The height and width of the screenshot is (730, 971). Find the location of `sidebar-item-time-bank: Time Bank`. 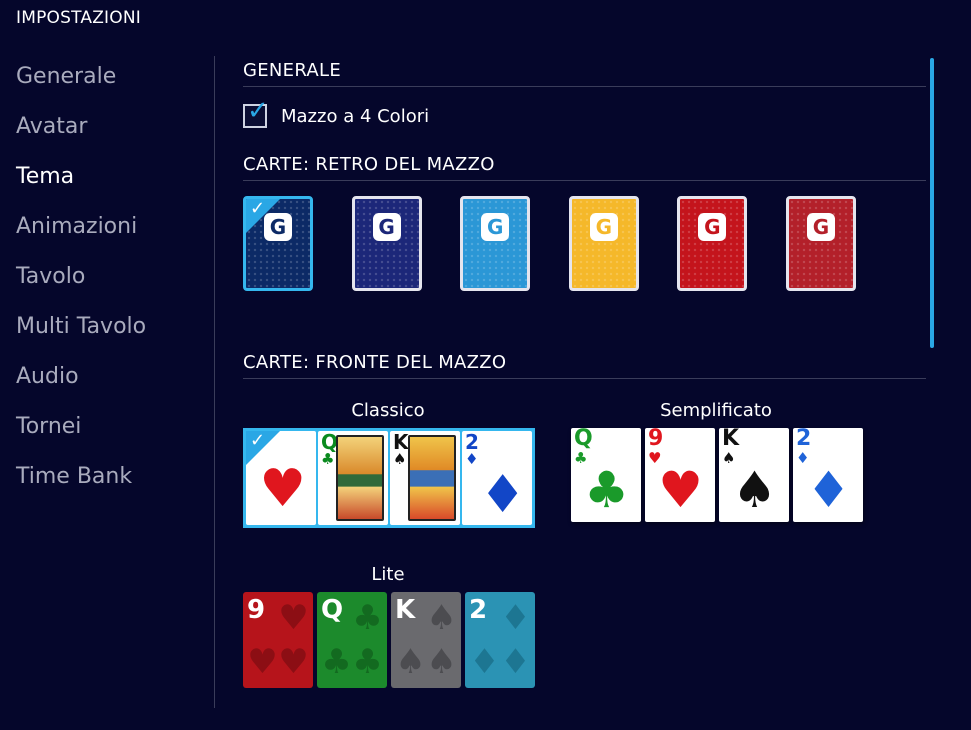

sidebar-item-time-bank: Time Bank is located at coordinates (111, 485).